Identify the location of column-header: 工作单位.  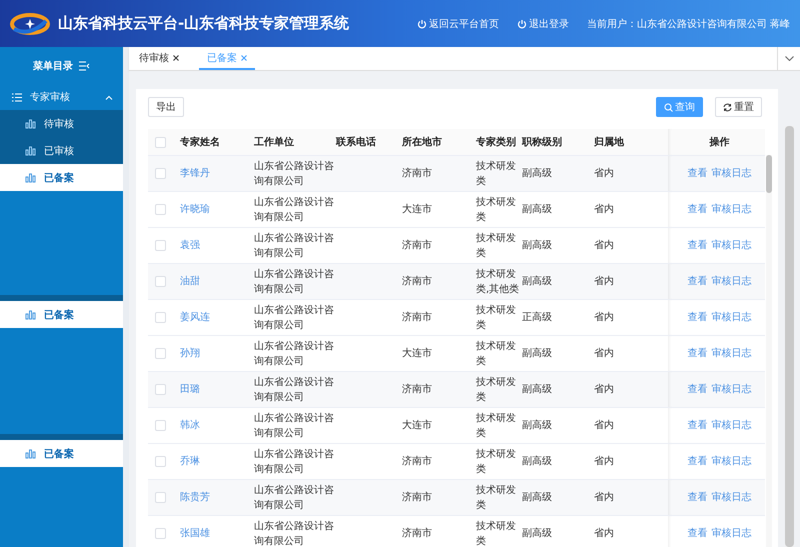
(274, 143).